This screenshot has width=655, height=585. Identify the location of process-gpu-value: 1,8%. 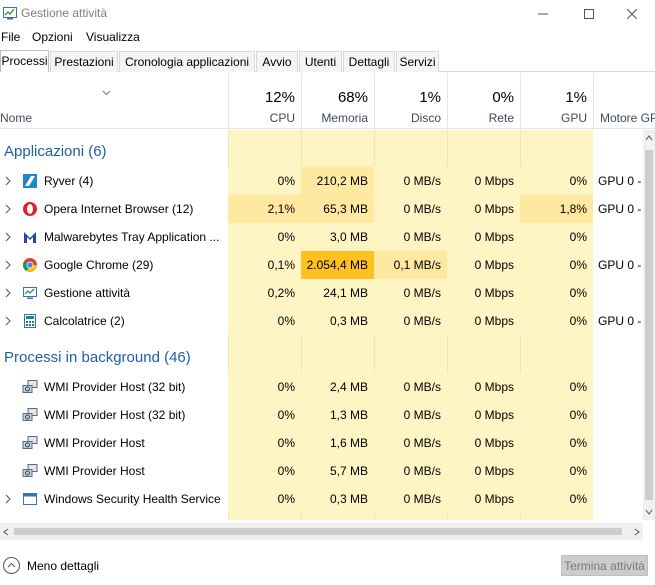
(556, 209).